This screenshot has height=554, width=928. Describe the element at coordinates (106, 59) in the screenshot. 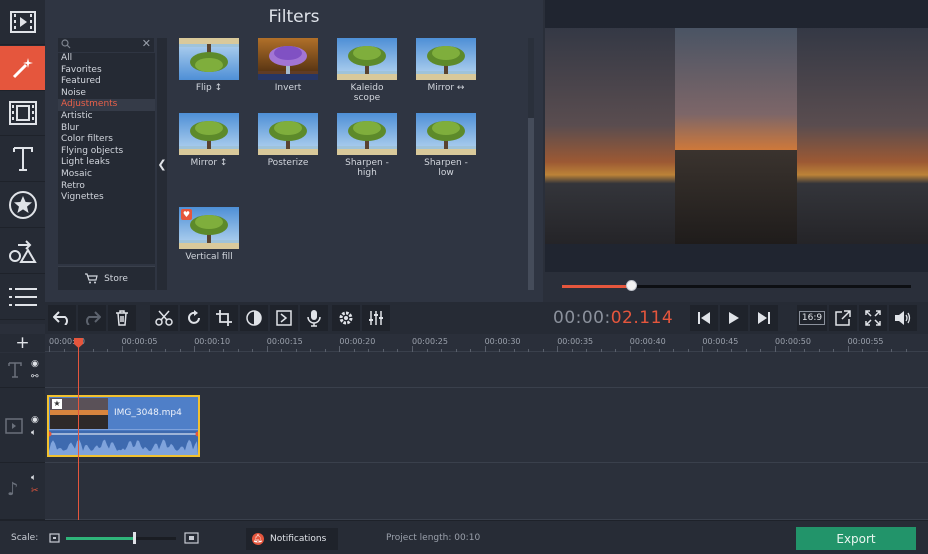

I see `category-item: All` at that location.